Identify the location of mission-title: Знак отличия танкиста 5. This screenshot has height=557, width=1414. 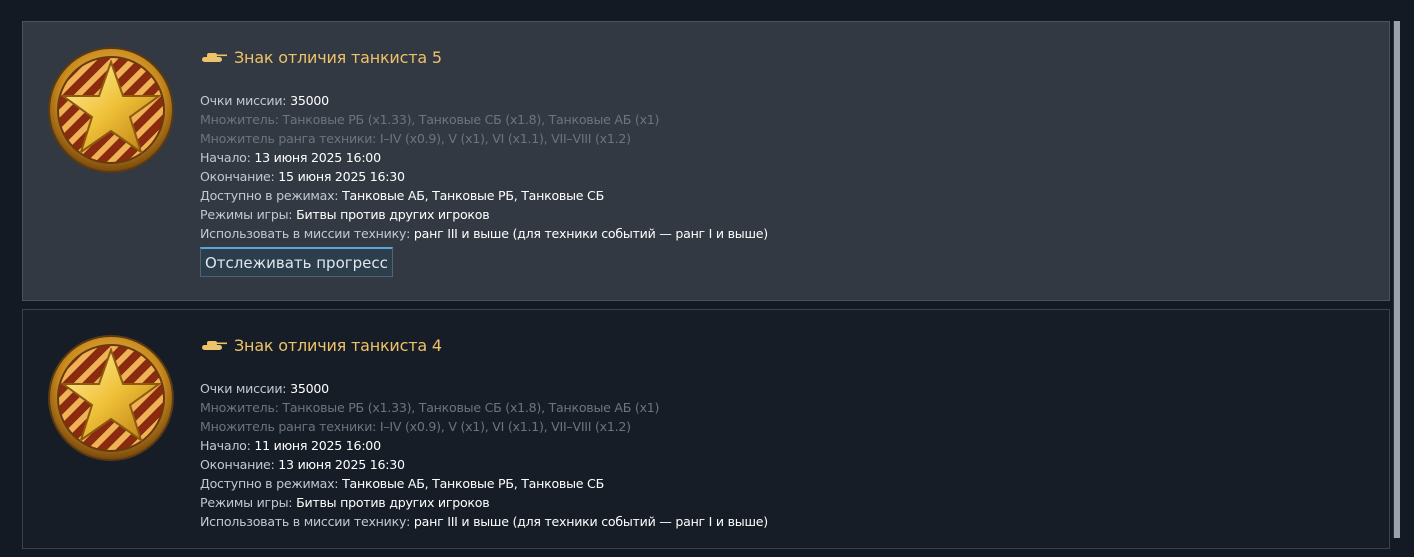
(338, 57).